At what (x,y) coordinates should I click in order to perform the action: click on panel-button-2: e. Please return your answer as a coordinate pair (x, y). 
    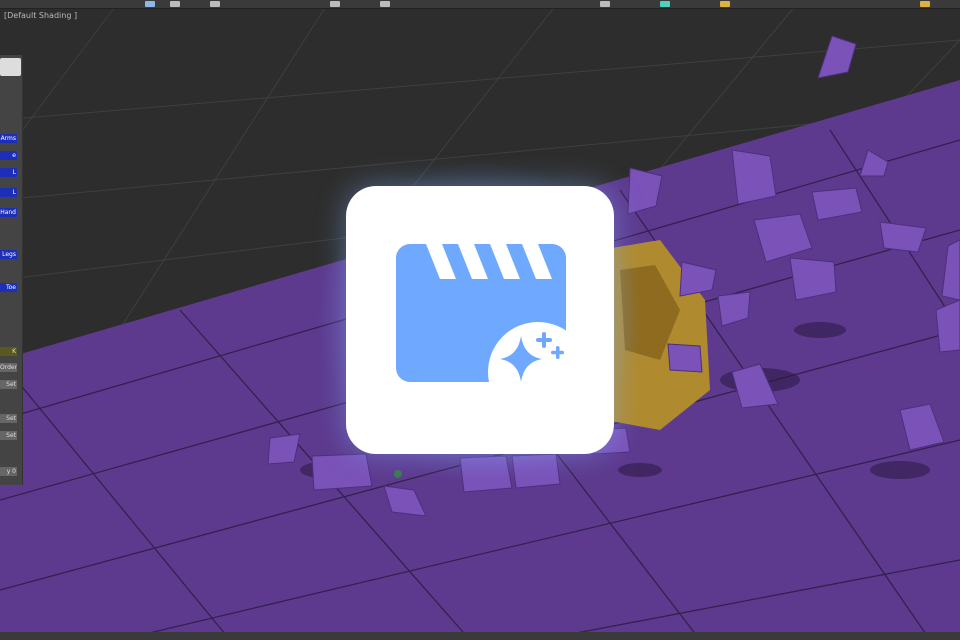
    Looking at the image, I should click on (8, 155).